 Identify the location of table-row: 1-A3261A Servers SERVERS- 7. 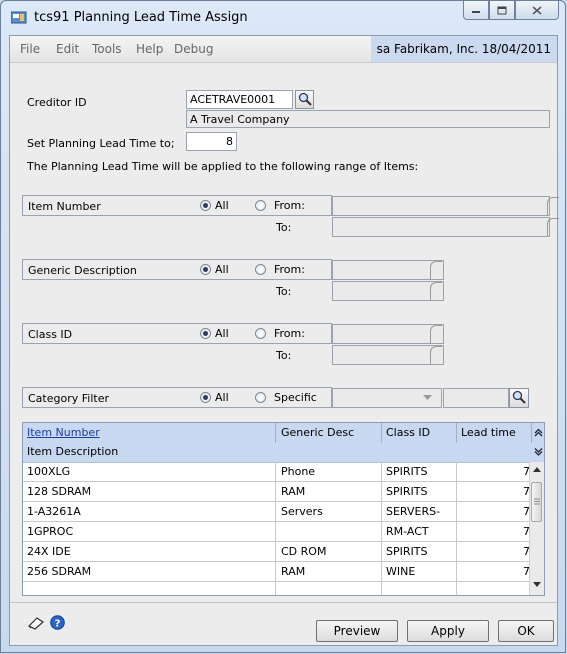
(277, 512).